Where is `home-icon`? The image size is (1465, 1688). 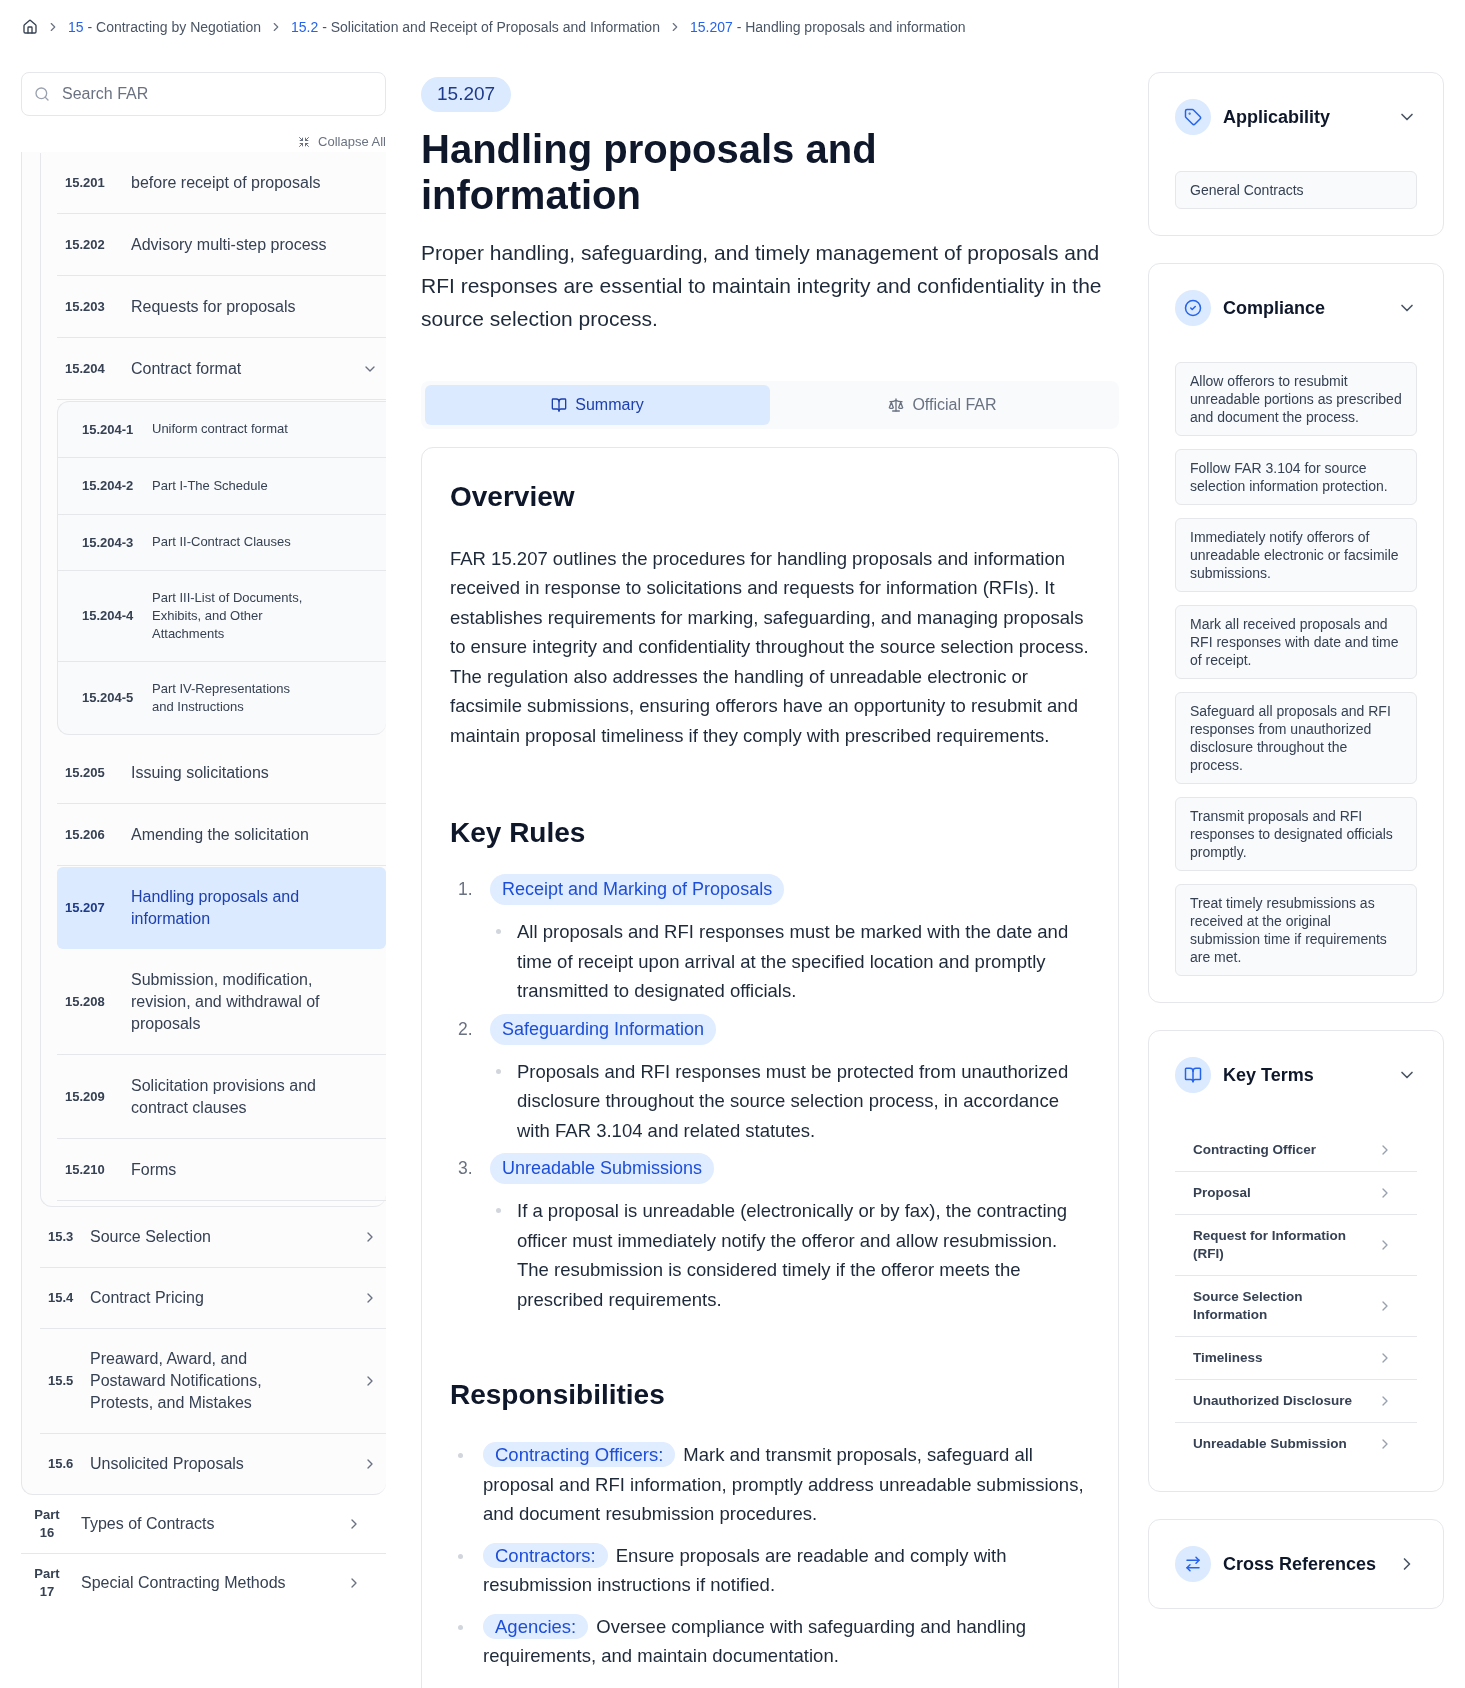
home-icon is located at coordinates (30, 27).